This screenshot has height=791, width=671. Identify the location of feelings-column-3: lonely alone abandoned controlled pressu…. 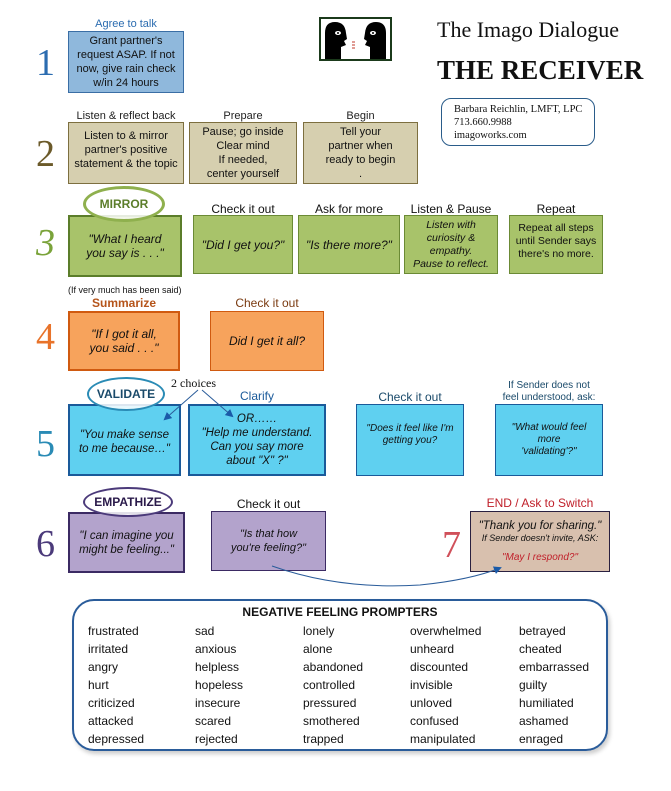
(333, 685).